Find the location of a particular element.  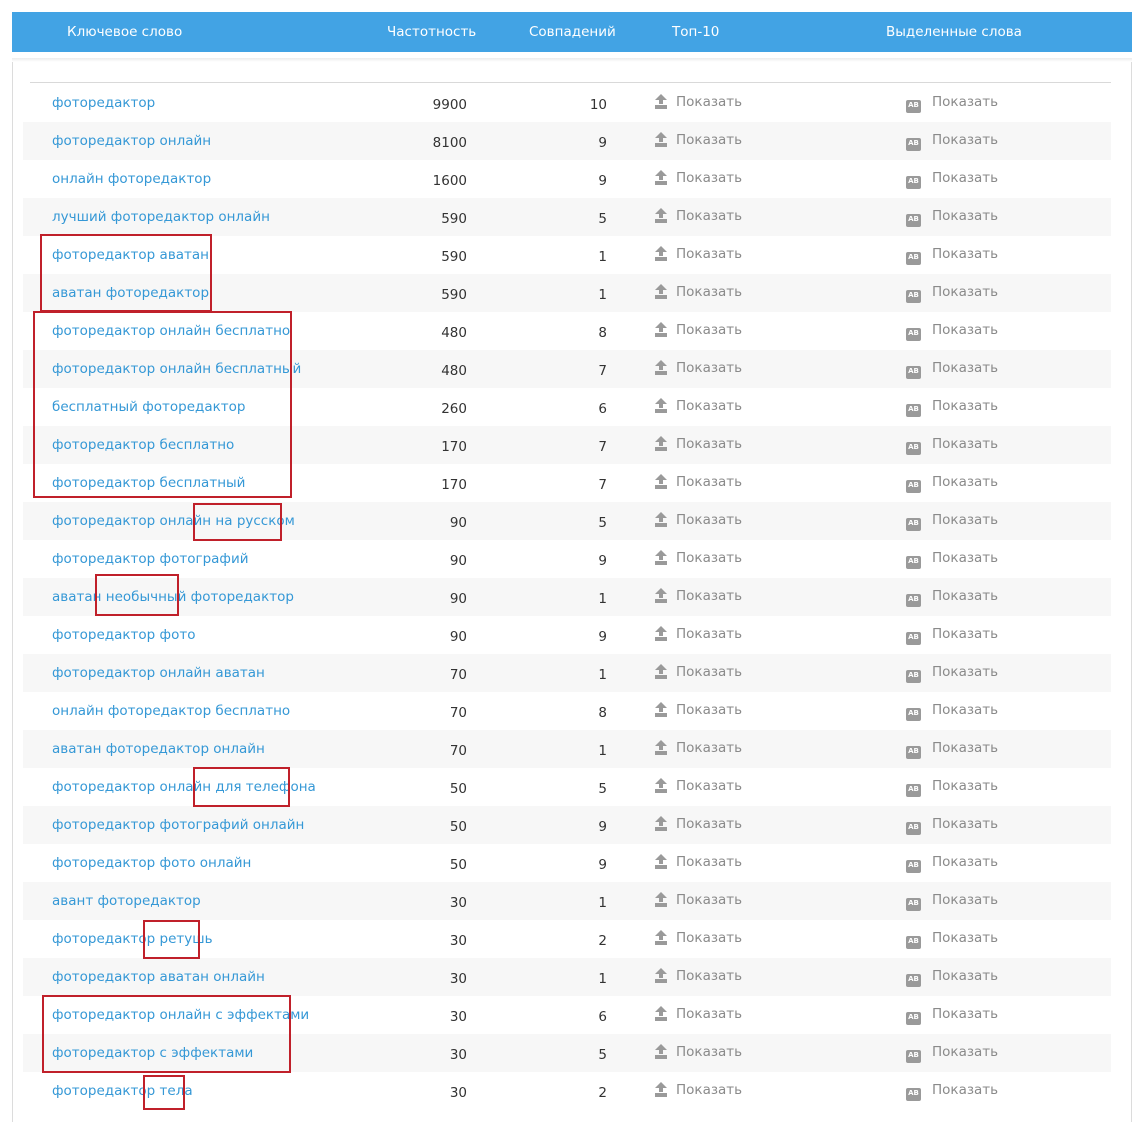

keyword-link: онлайн фоторедактор бесплатно is located at coordinates (171, 711).